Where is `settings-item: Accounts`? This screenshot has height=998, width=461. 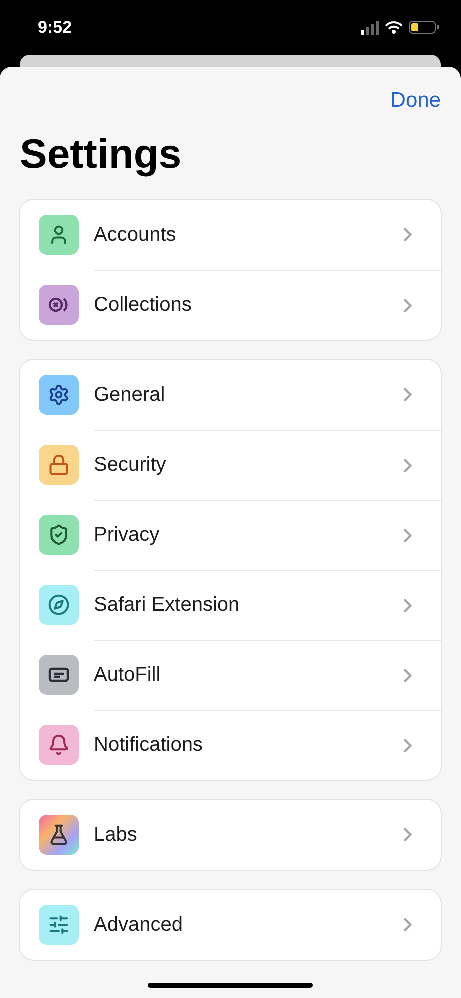 settings-item: Accounts is located at coordinates (135, 235).